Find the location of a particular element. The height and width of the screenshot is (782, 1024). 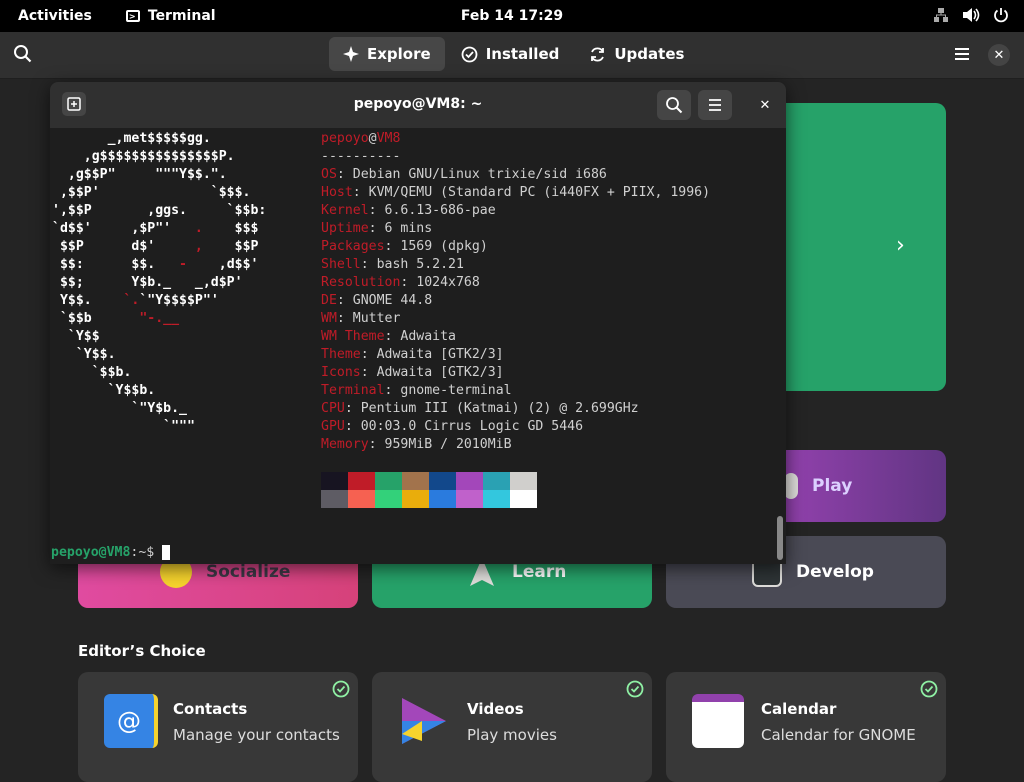

hamburger-menu-icon is located at coordinates (963, 55).